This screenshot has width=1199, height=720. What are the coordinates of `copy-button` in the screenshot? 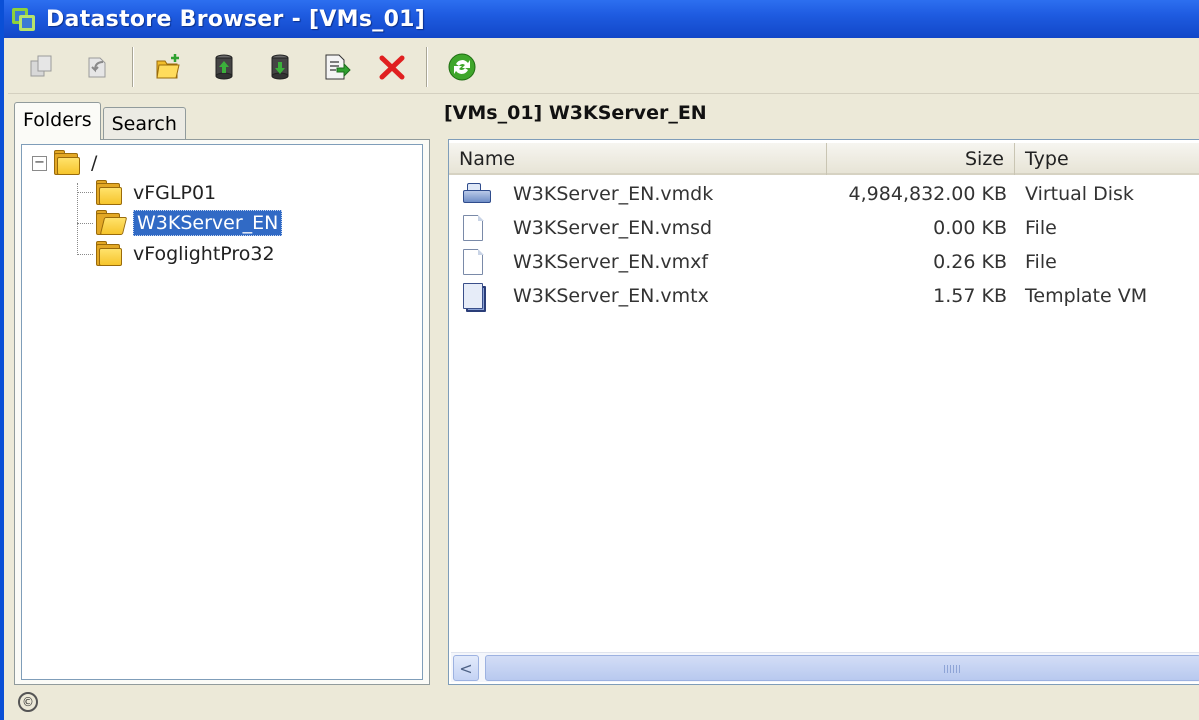 It's located at (42, 67).